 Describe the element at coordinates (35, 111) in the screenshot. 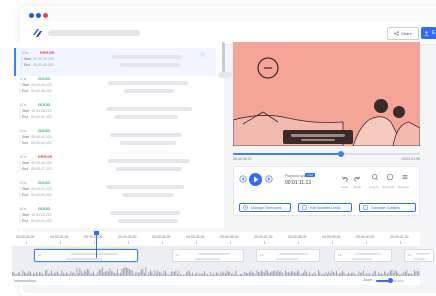

I see `subtitle-start-time: ⏐ Start 00:00:38.220` at that location.